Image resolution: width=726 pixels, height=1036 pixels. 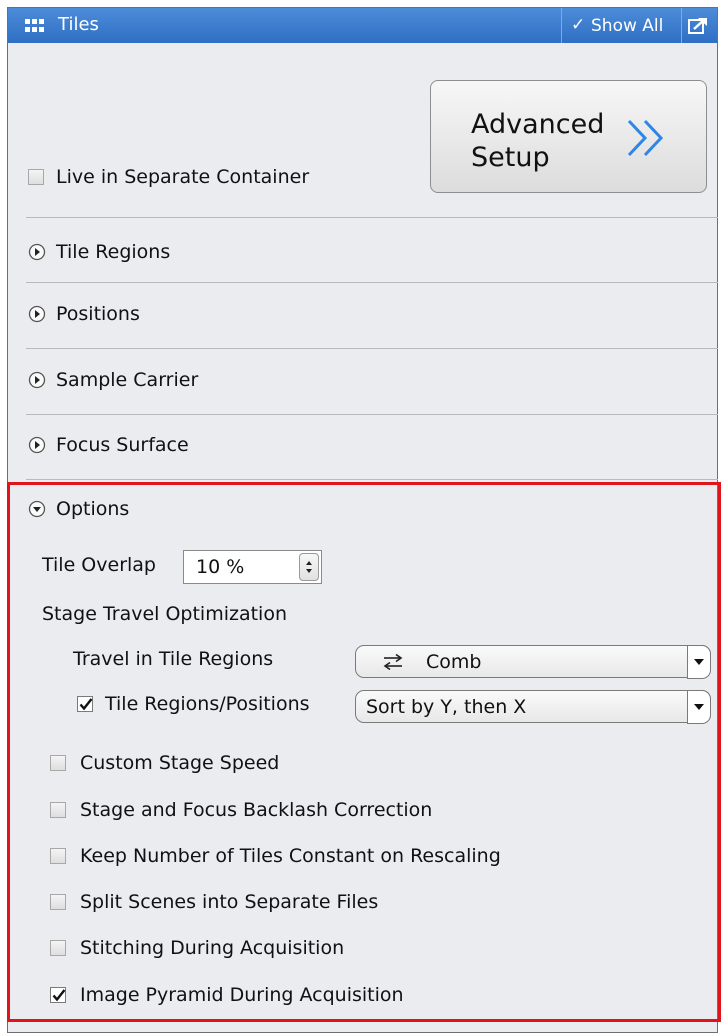 What do you see at coordinates (122, 445) in the screenshot?
I see `section-label: Focus Surface` at bounding box center [122, 445].